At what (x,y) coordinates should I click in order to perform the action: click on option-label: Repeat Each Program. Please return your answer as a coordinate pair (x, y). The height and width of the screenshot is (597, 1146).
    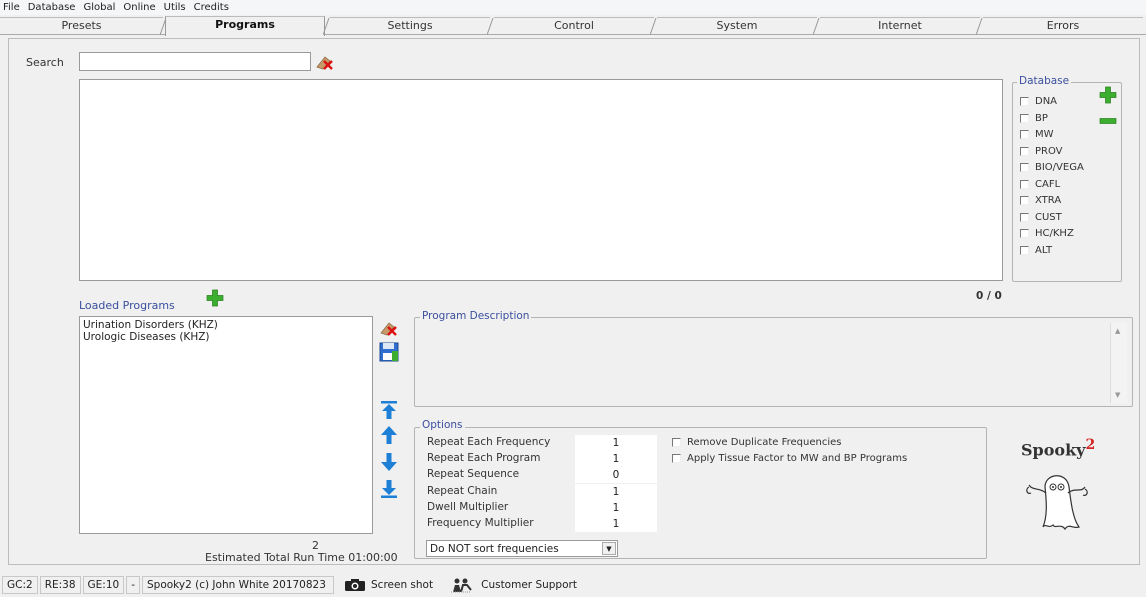
    Looking at the image, I should click on (484, 458).